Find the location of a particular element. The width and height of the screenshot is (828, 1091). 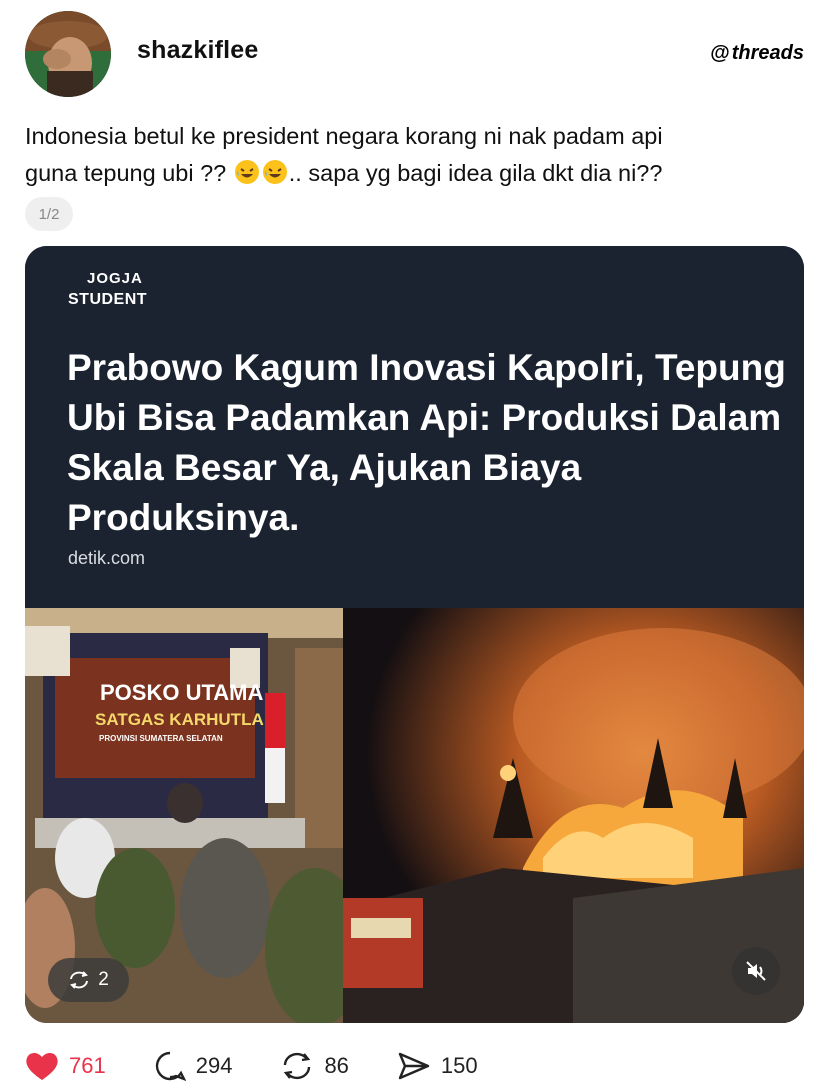

repost-button: 86 is located at coordinates (314, 1066).